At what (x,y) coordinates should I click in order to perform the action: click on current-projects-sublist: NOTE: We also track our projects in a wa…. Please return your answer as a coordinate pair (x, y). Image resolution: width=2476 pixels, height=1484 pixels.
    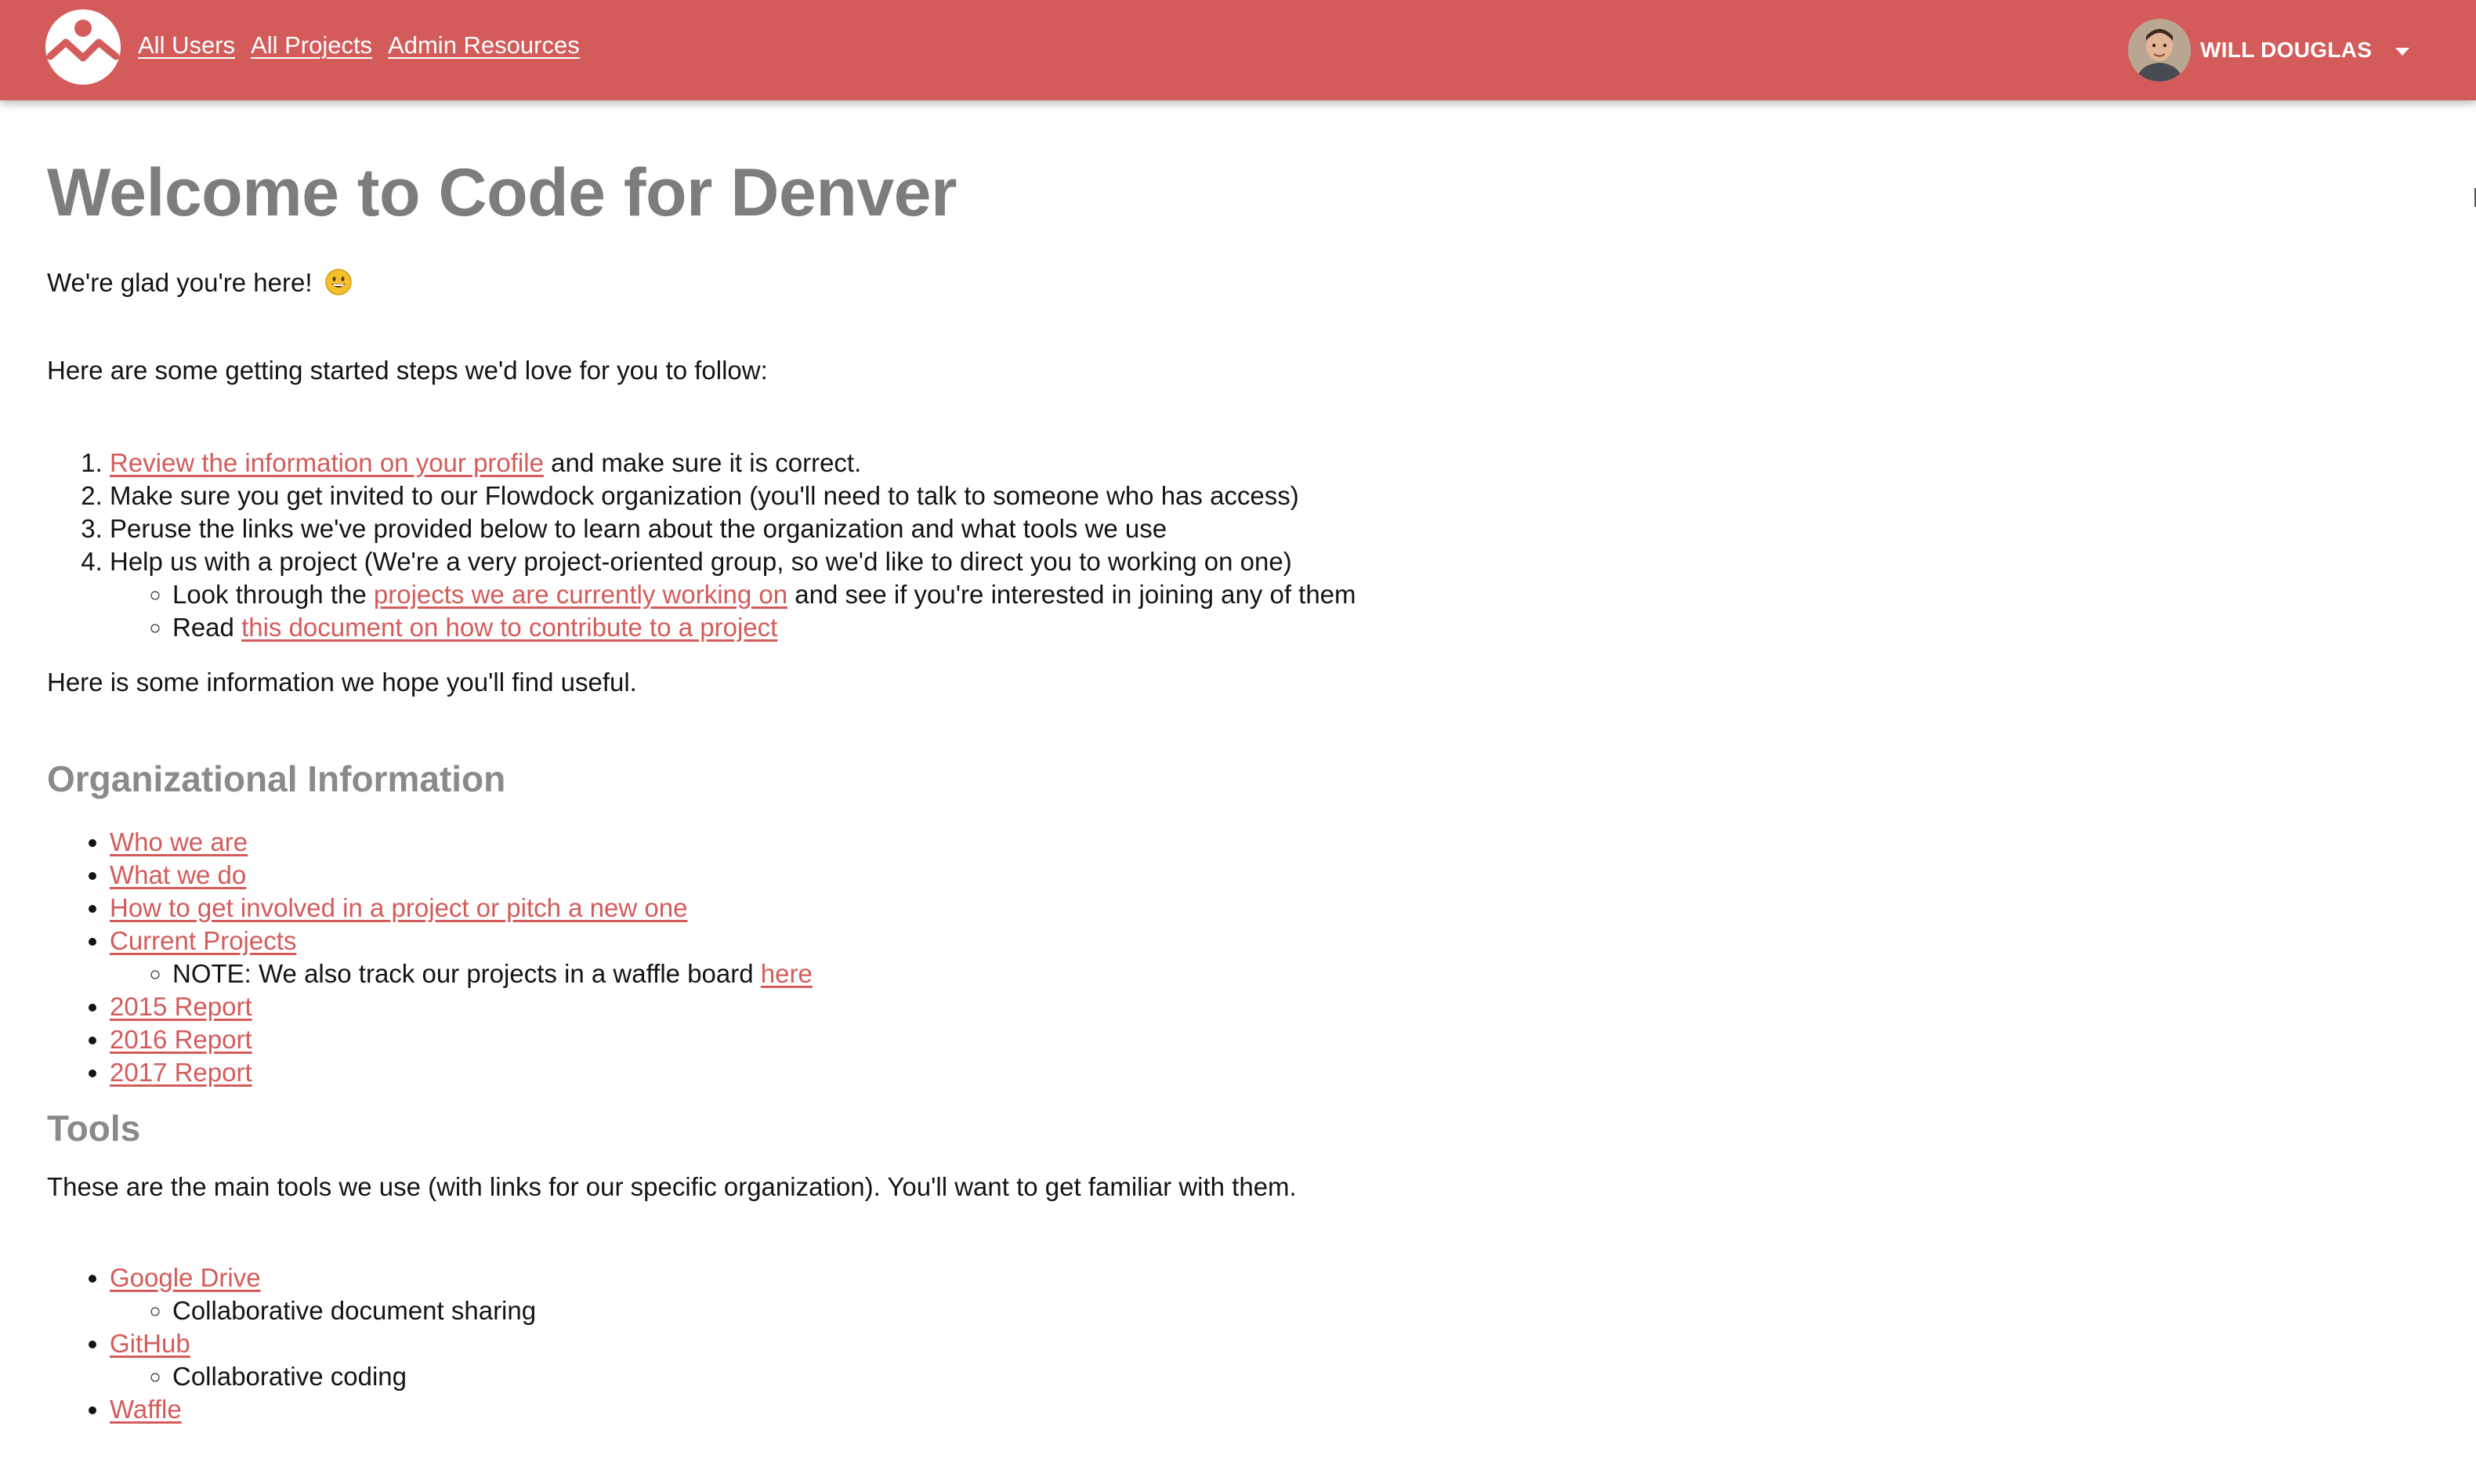
    Looking at the image, I should click on (1277, 973).